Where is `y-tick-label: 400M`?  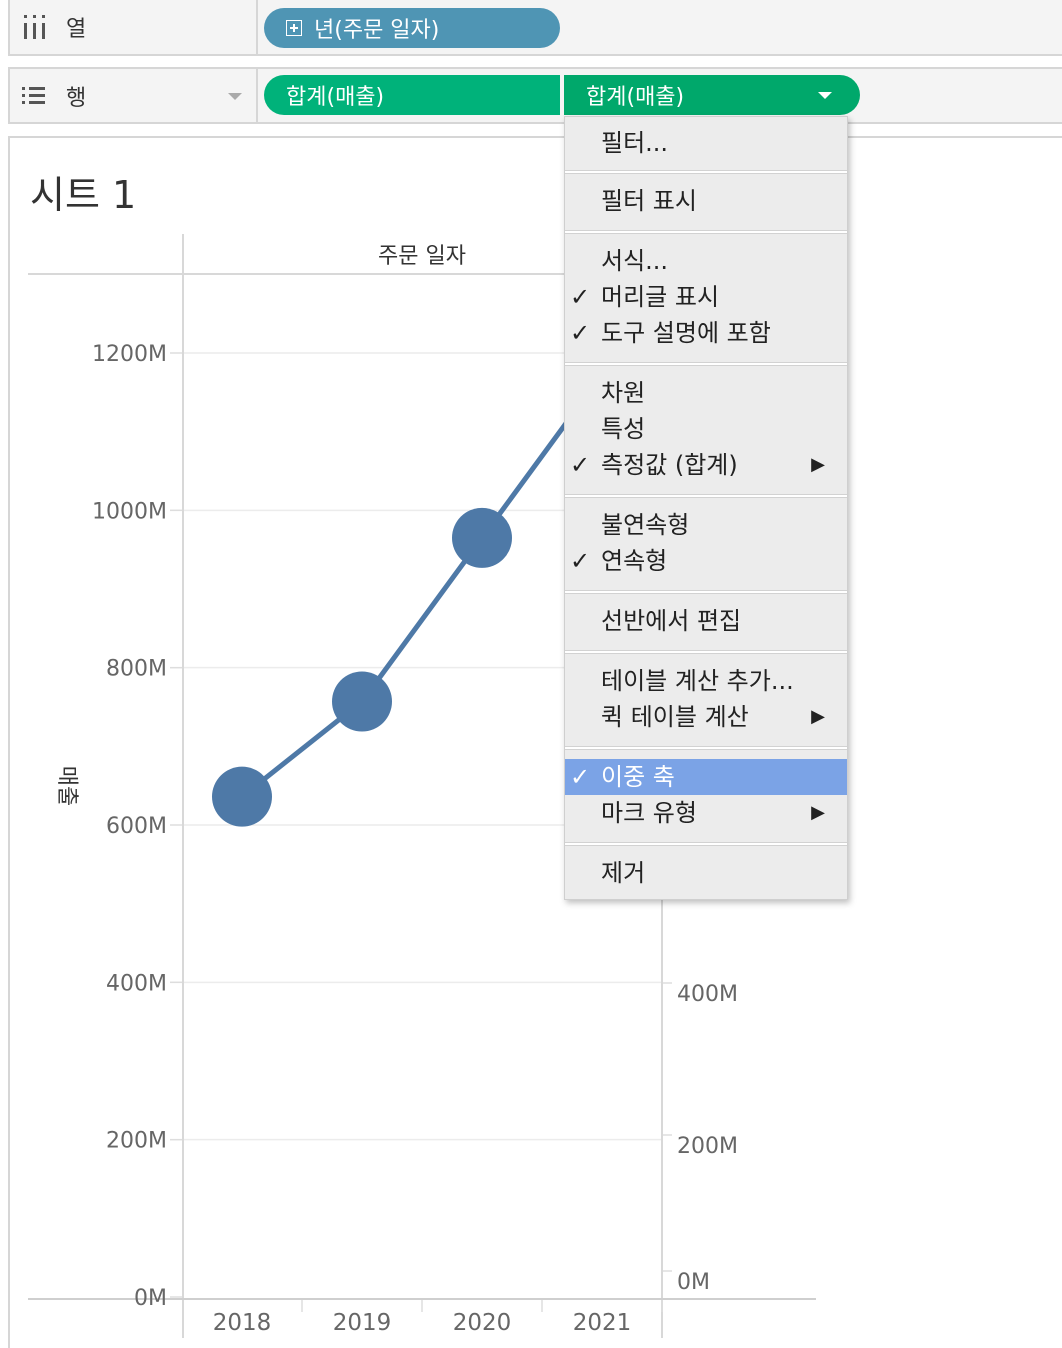 y-tick-label: 400M is located at coordinates (136, 983).